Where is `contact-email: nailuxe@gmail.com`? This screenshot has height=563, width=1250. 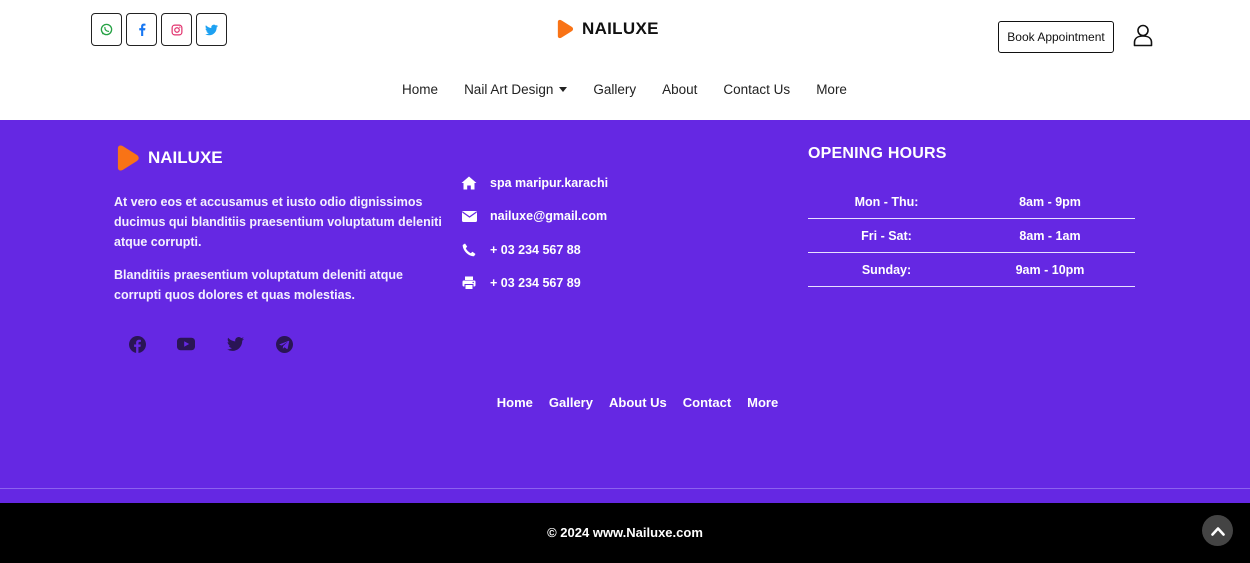
contact-email: nailuxe@gmail.com is located at coordinates (534, 217).